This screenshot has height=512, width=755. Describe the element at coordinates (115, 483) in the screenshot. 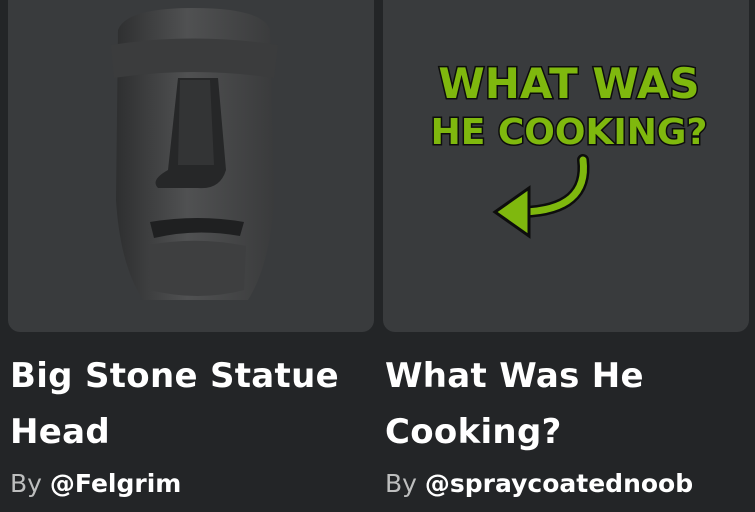

I see `creator-link: @Felgrim` at that location.